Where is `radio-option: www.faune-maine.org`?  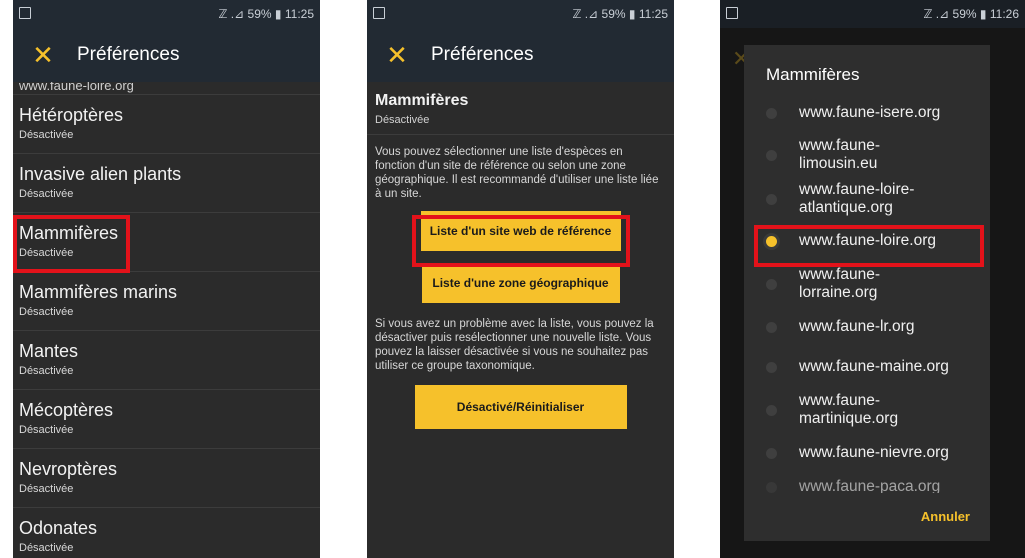
radio-option: www.faune-maine.org is located at coordinates (867, 367).